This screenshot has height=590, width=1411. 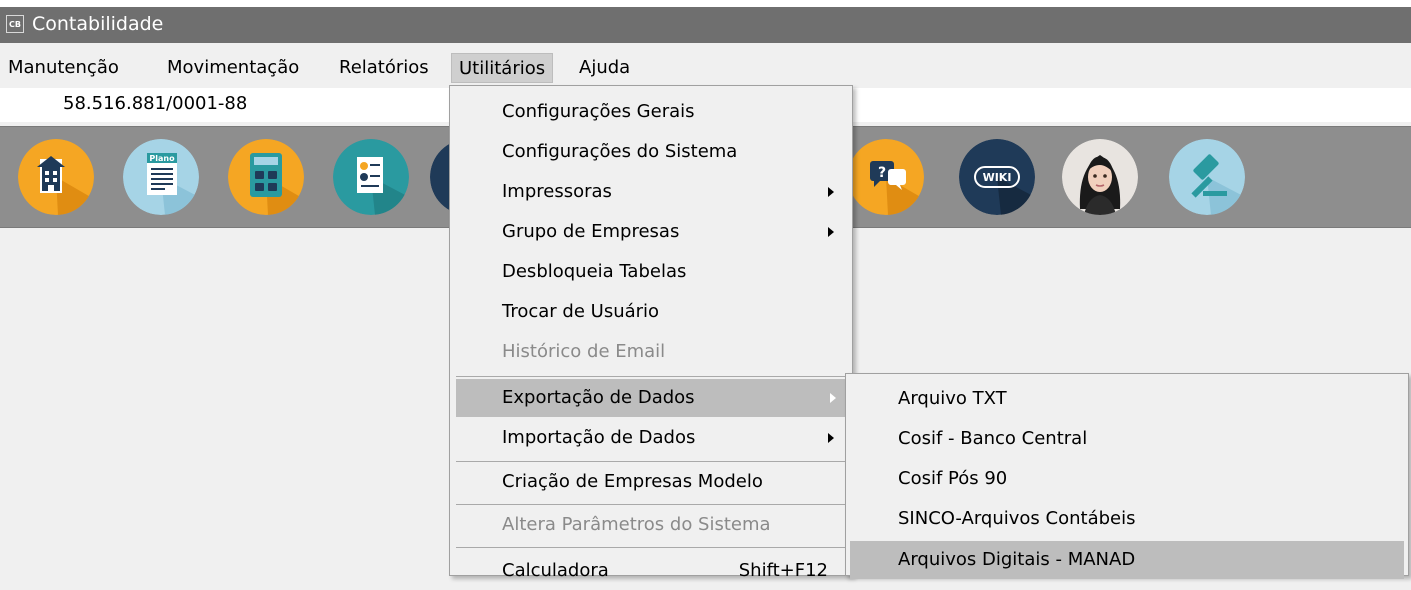 What do you see at coordinates (1017, 559) in the screenshot?
I see `menu-item-label: Arquivos Digitais - MANAD` at bounding box center [1017, 559].